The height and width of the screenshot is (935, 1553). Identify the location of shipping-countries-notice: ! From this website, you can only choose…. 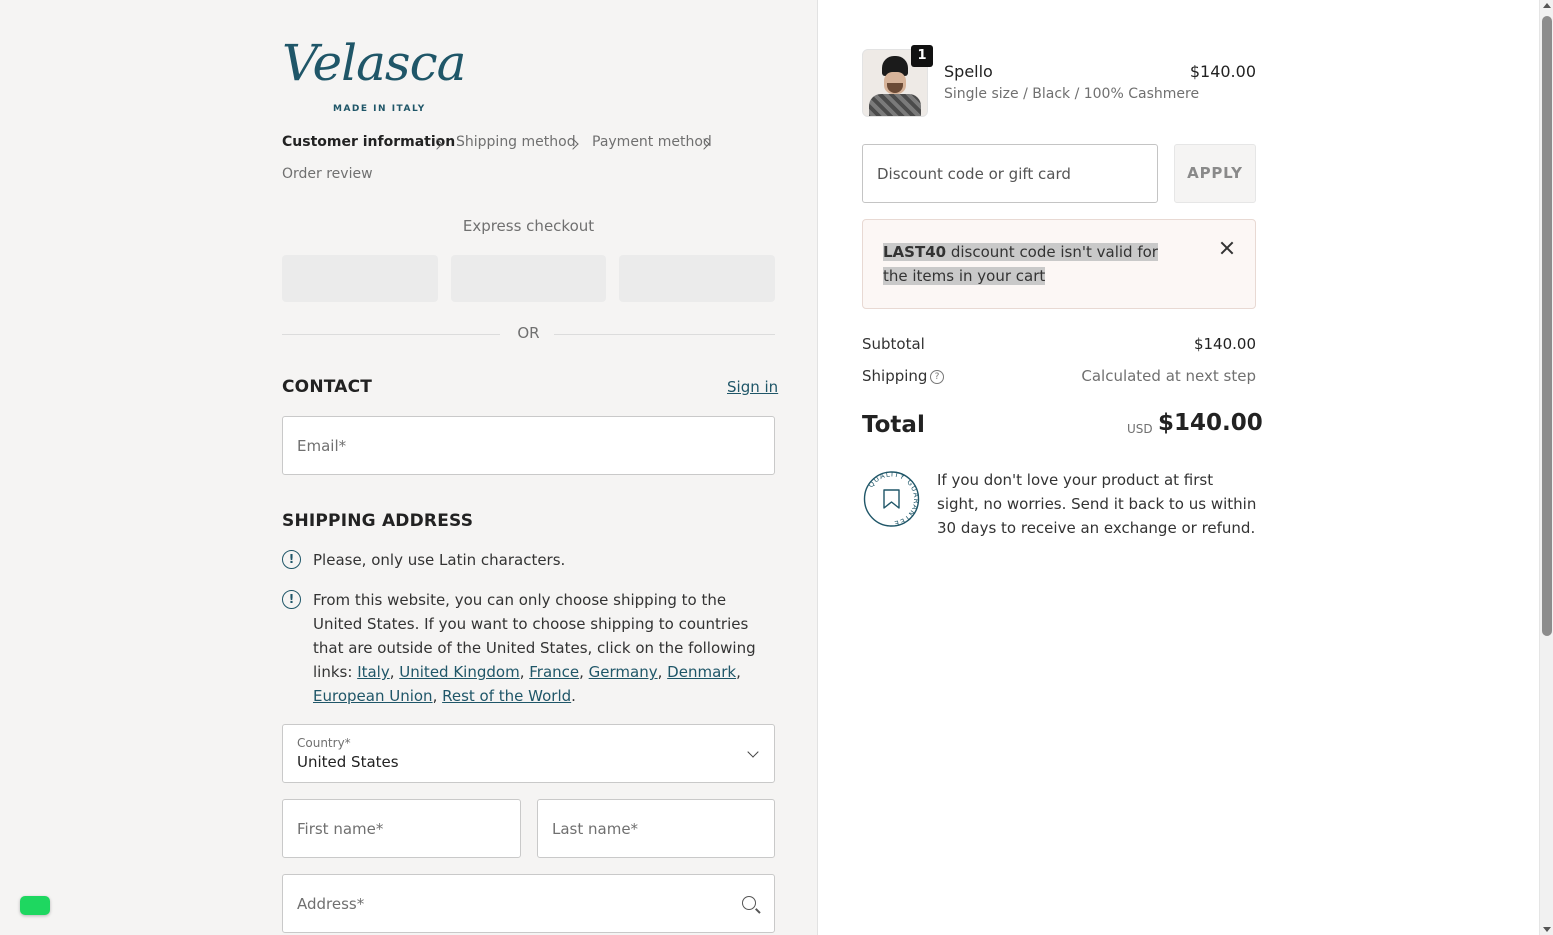
(528, 648).